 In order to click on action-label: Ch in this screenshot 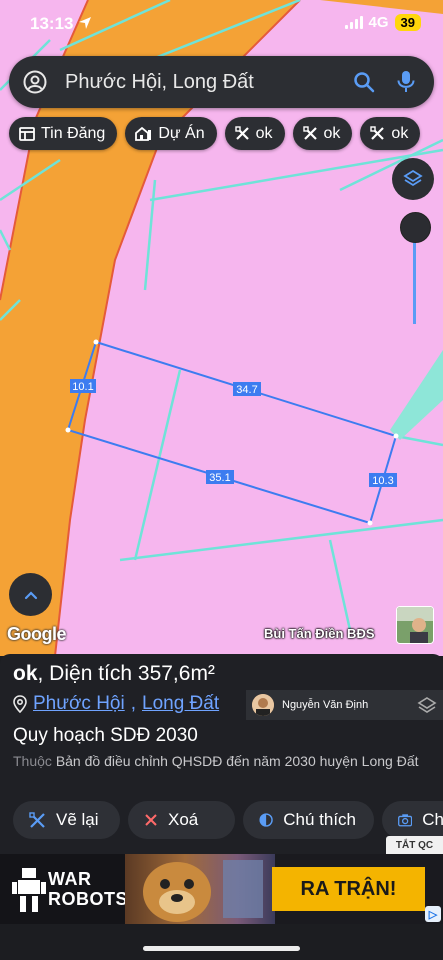, I will do `click(432, 819)`.